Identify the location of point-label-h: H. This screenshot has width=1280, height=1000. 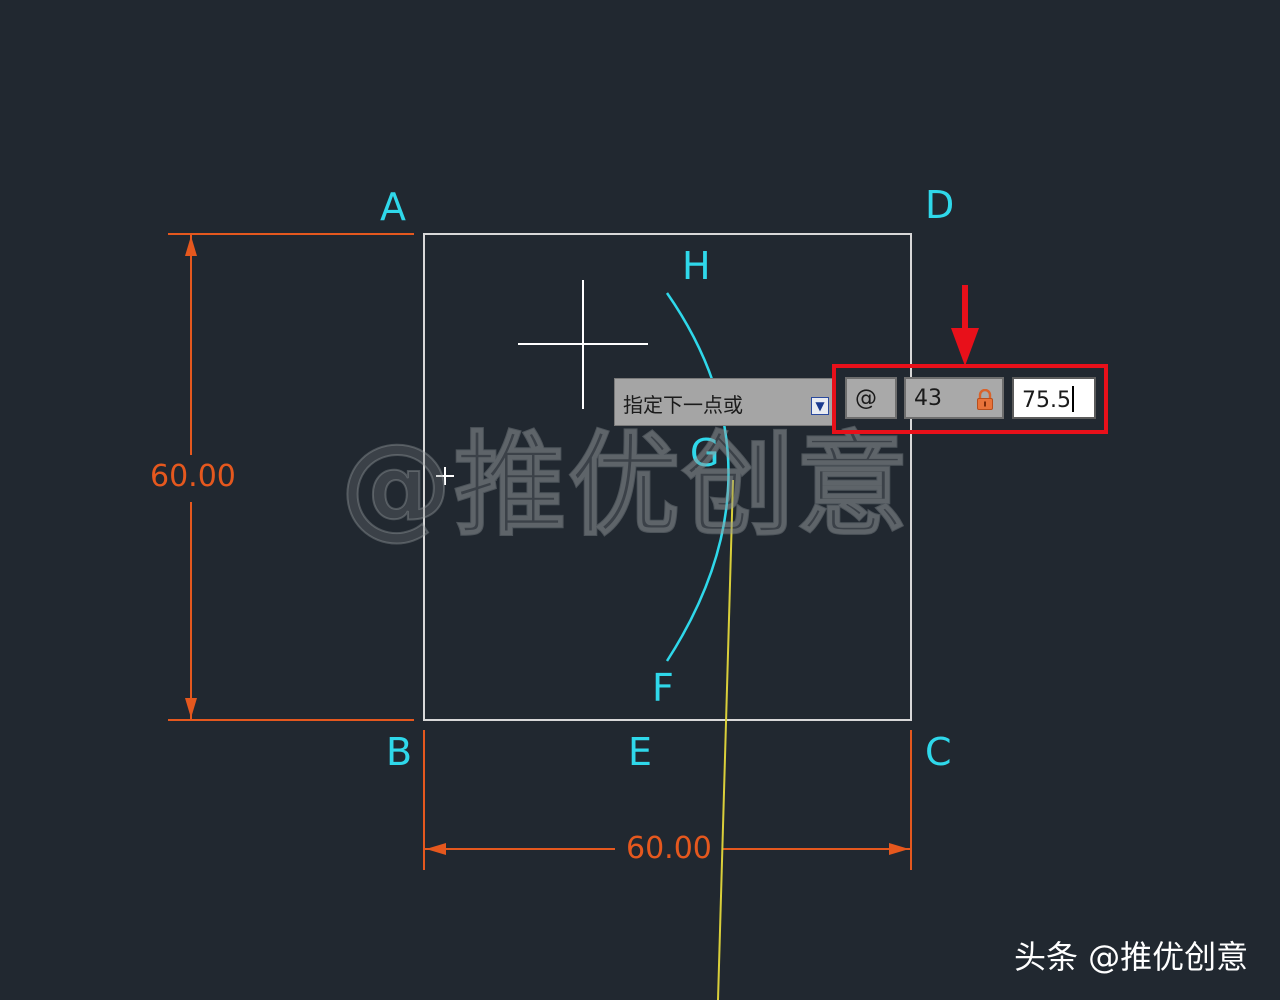
(696, 266).